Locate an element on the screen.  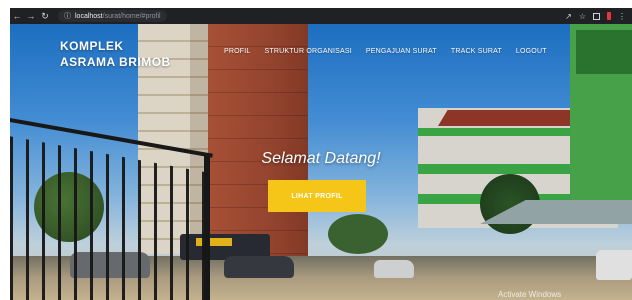
kebab-menu-icon: ⋮ is located at coordinates (622, 16).